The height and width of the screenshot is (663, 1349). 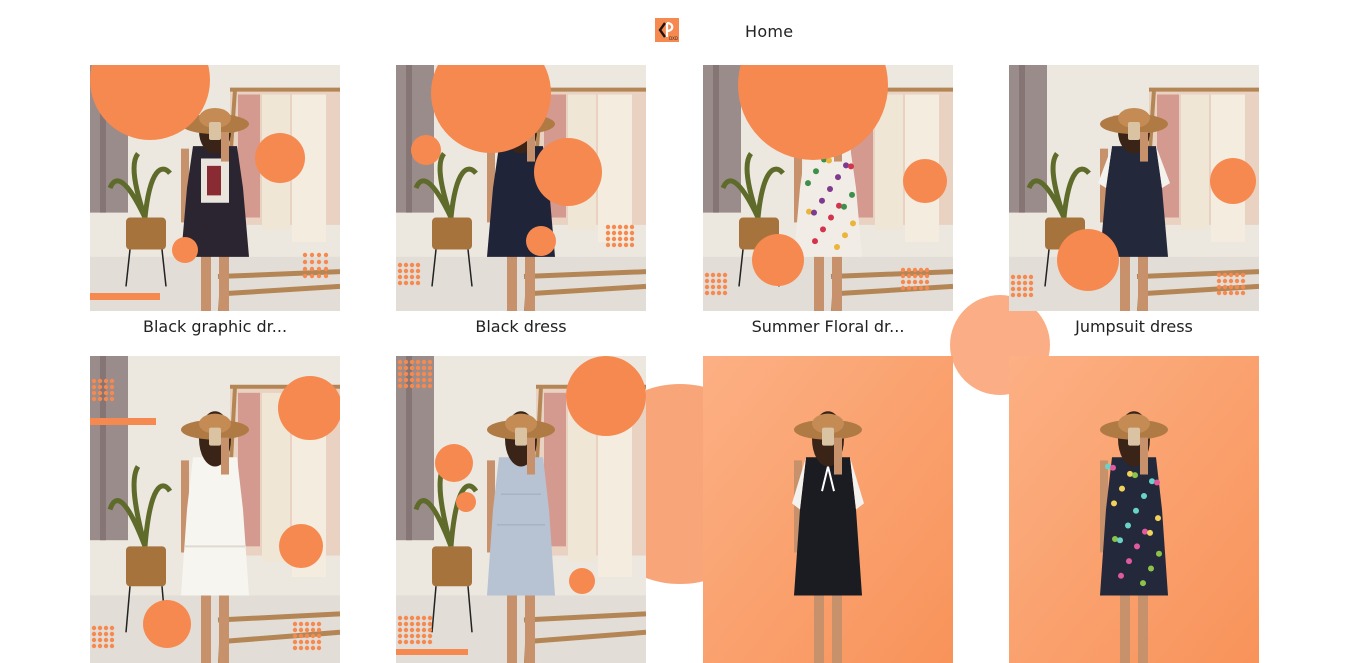 I want to click on product-card: Jumpsuit dress, so click(x=1134, y=201).